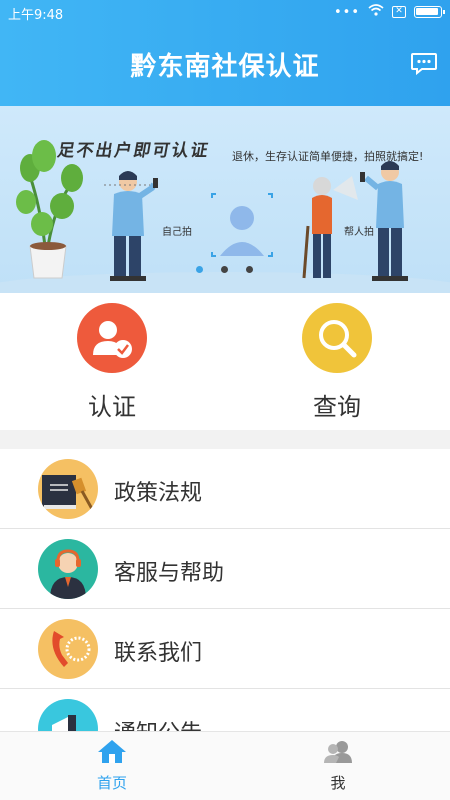  Describe the element at coordinates (158, 493) in the screenshot. I see `menu-item-label: 政策法规` at that location.